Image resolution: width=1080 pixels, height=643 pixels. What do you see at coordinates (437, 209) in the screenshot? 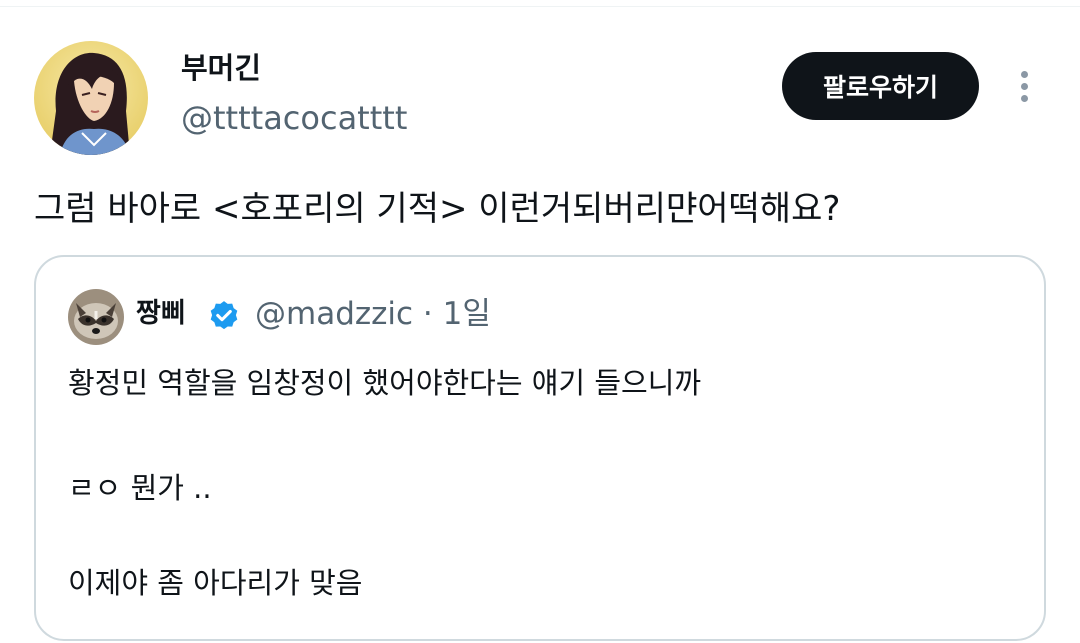
I see `tweet-text: 그럼 바아로 <호포리의 기적> 이런거되버리먄어떡해요?` at bounding box center [437, 209].